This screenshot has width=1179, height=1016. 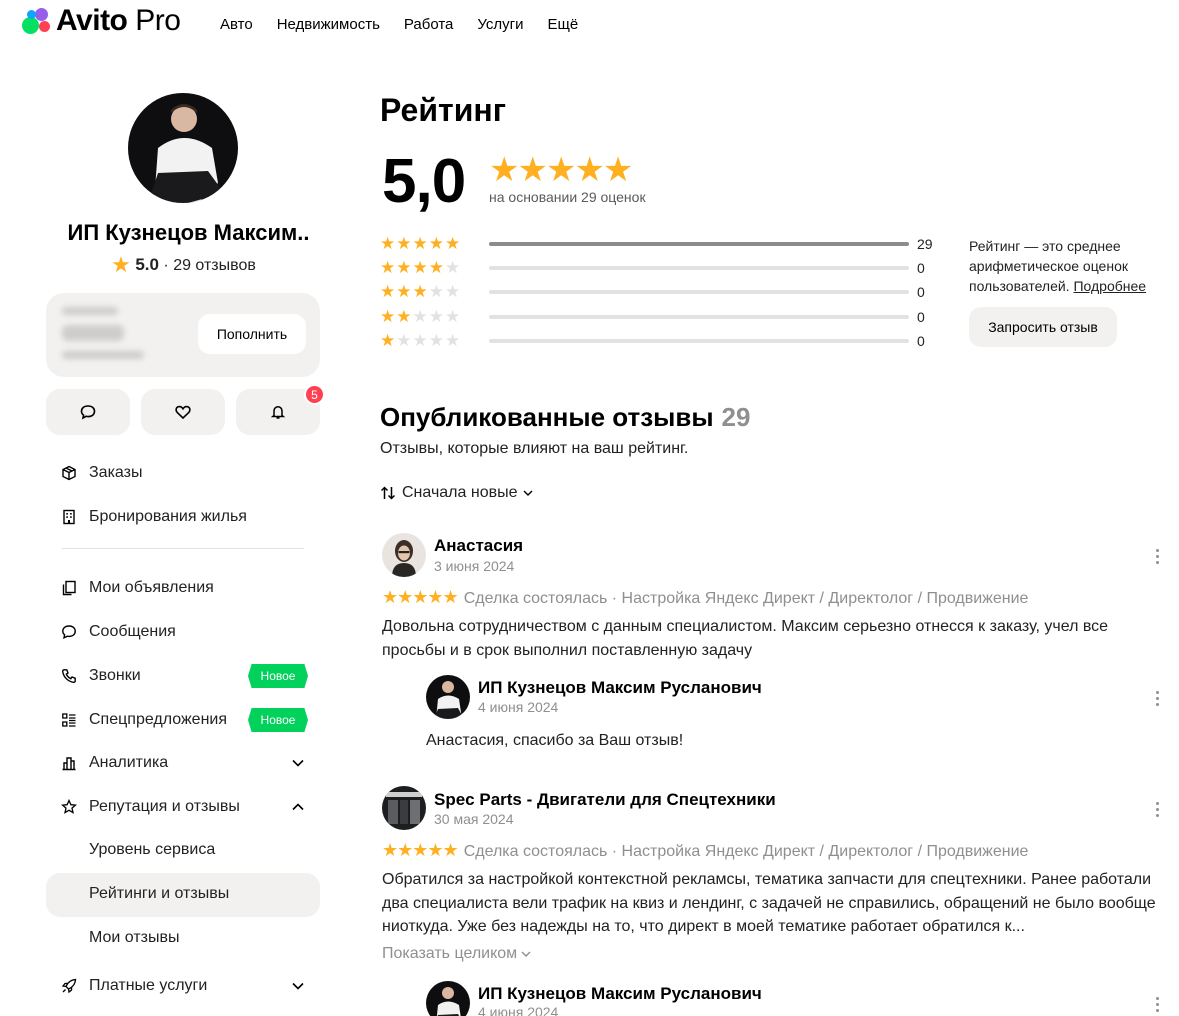 I want to click on favorites-button, so click(x=183, y=412).